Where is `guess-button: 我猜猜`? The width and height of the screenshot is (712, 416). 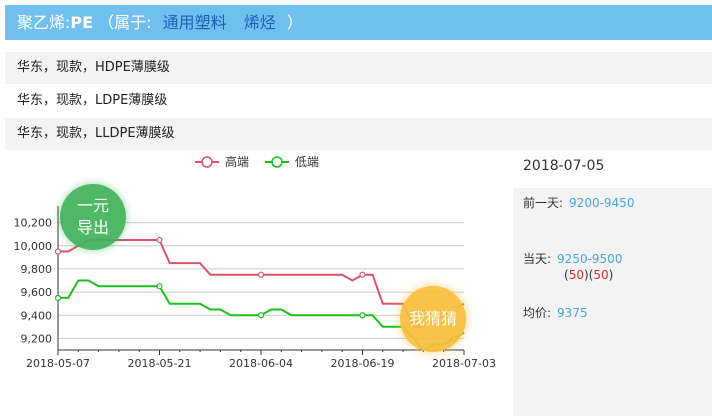
guess-button: 我猜猜 is located at coordinates (433, 319).